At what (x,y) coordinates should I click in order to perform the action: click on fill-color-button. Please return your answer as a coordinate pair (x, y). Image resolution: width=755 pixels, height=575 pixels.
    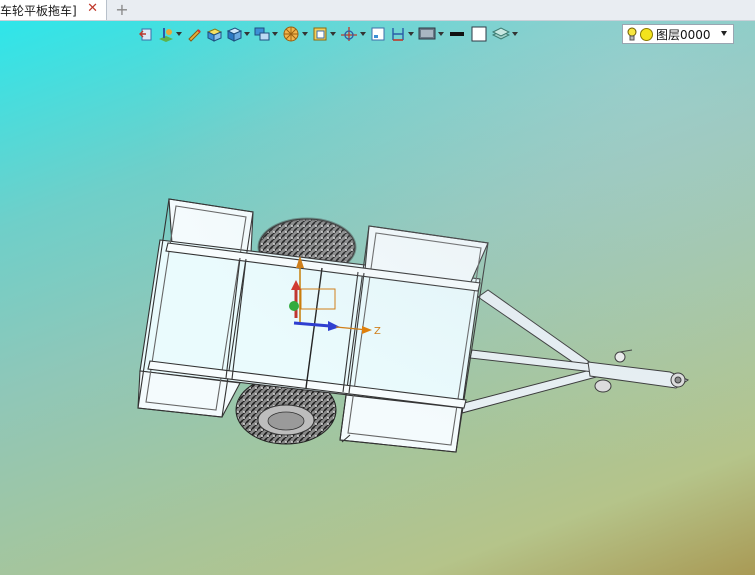
    Looking at the image, I should click on (479, 34).